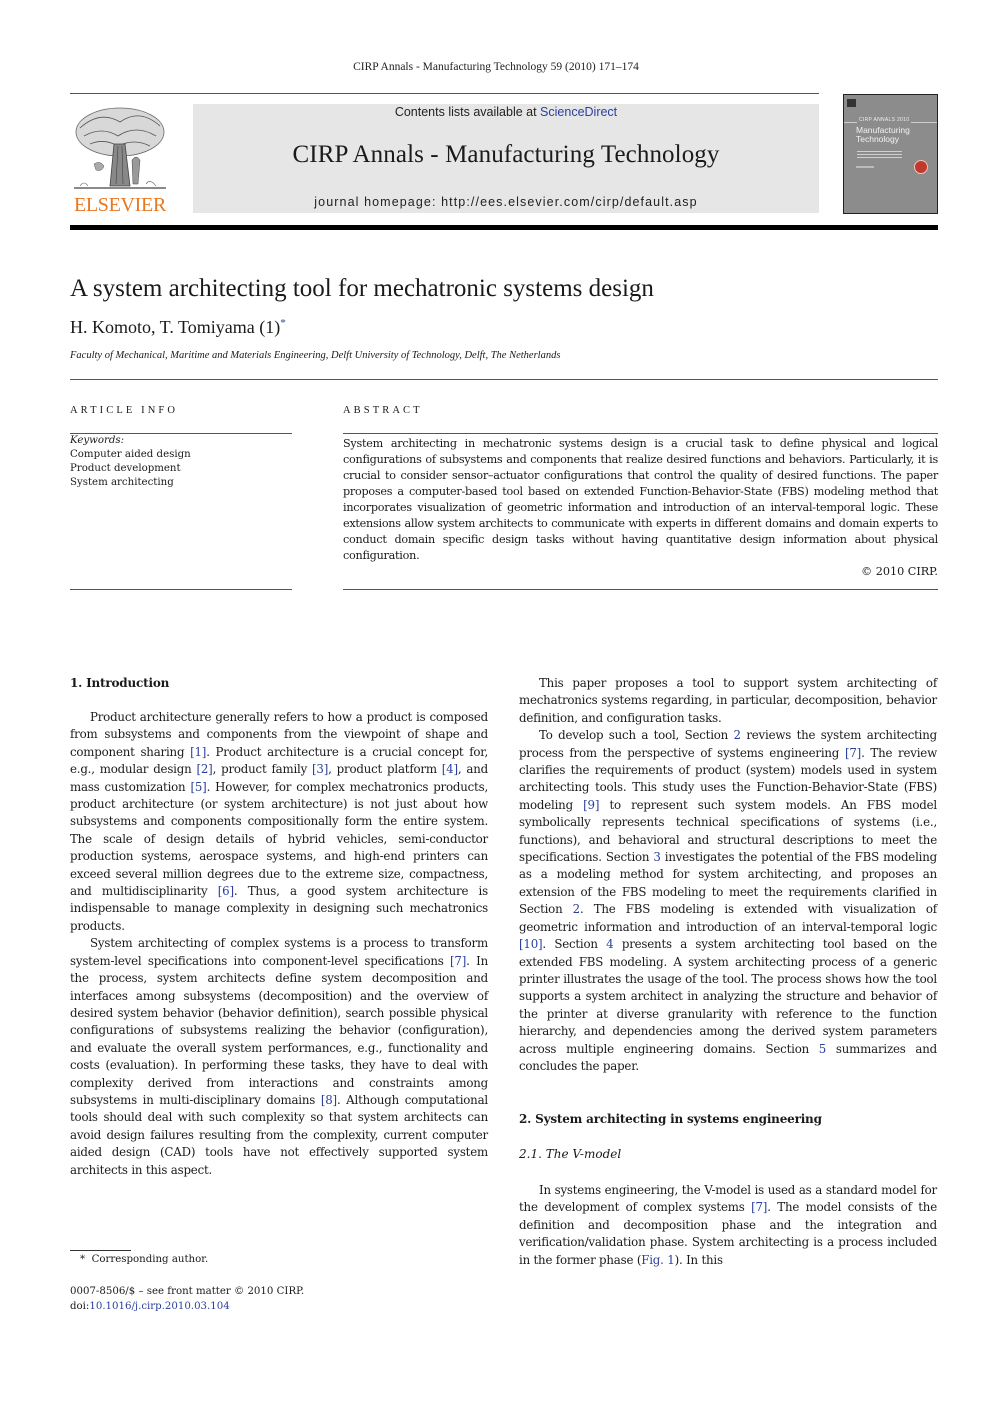 The image size is (992, 1403). Describe the element at coordinates (450, 769) in the screenshot. I see `reference-link: [4]` at that location.